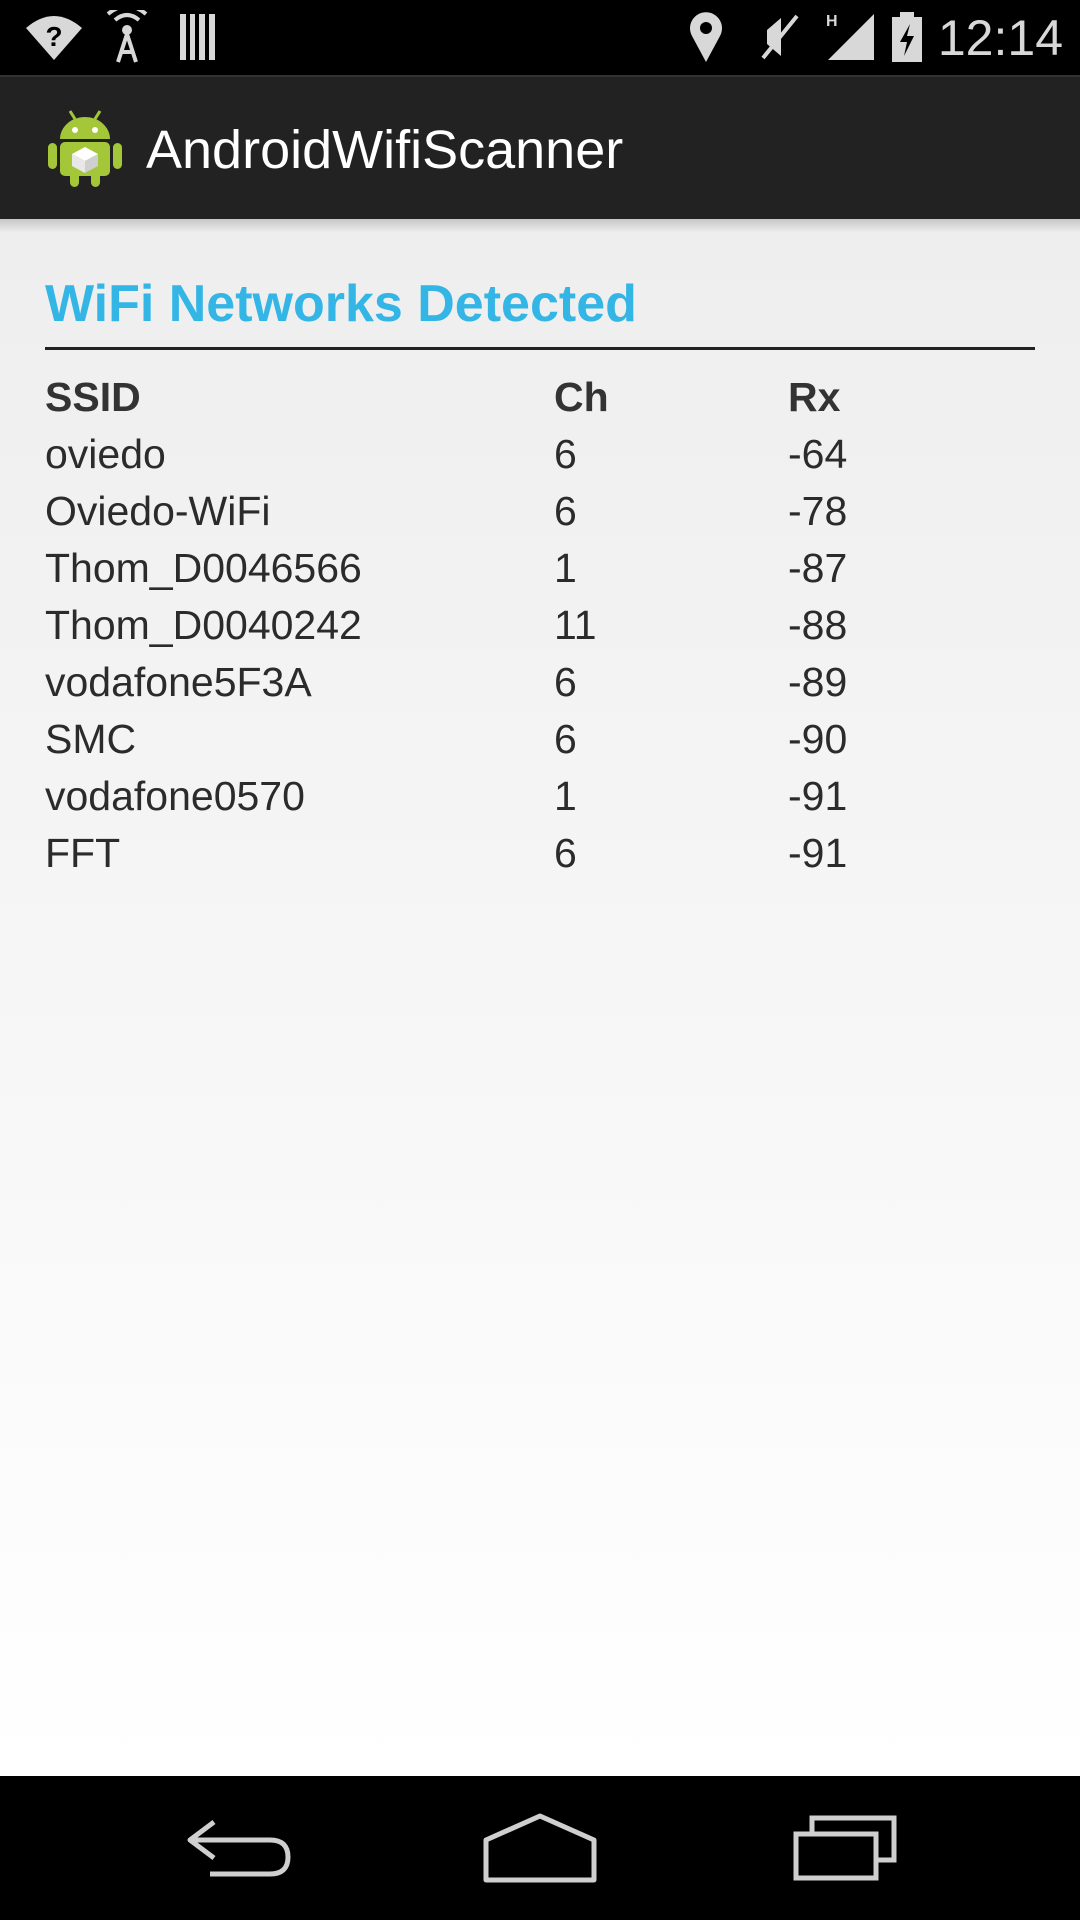  I want to click on navigation-bar, so click(540, 1848).